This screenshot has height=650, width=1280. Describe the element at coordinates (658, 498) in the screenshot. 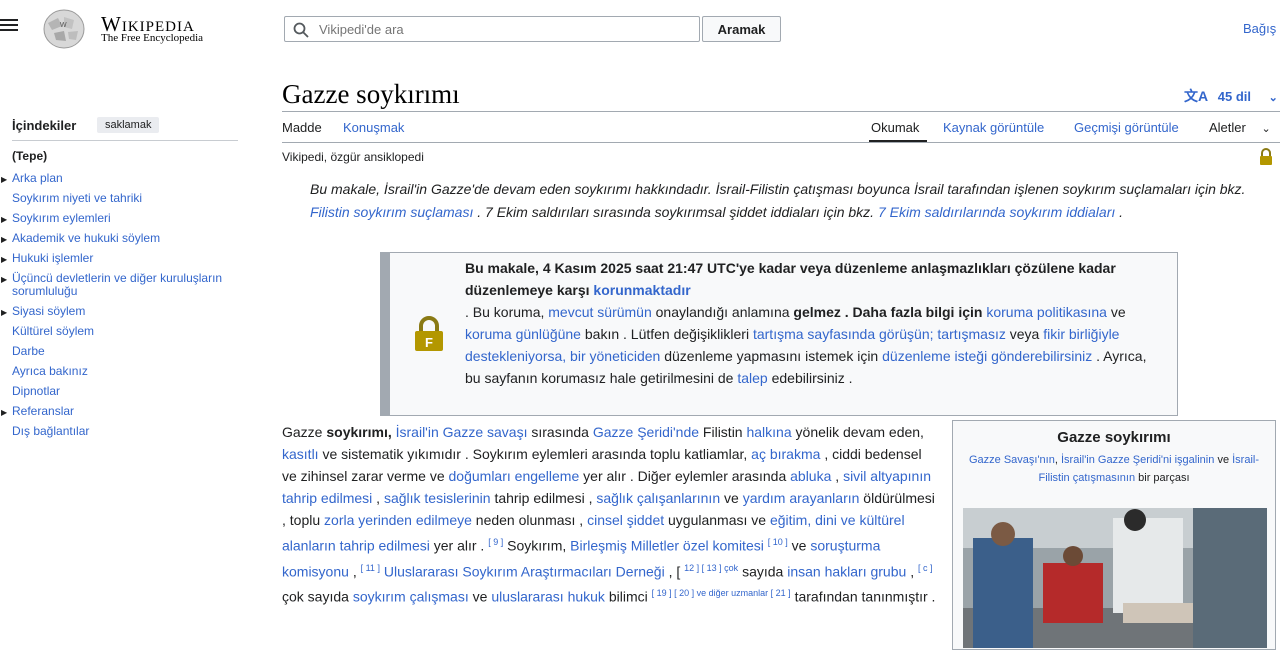

I see `lead-link: sağlık çalışanlarının` at that location.